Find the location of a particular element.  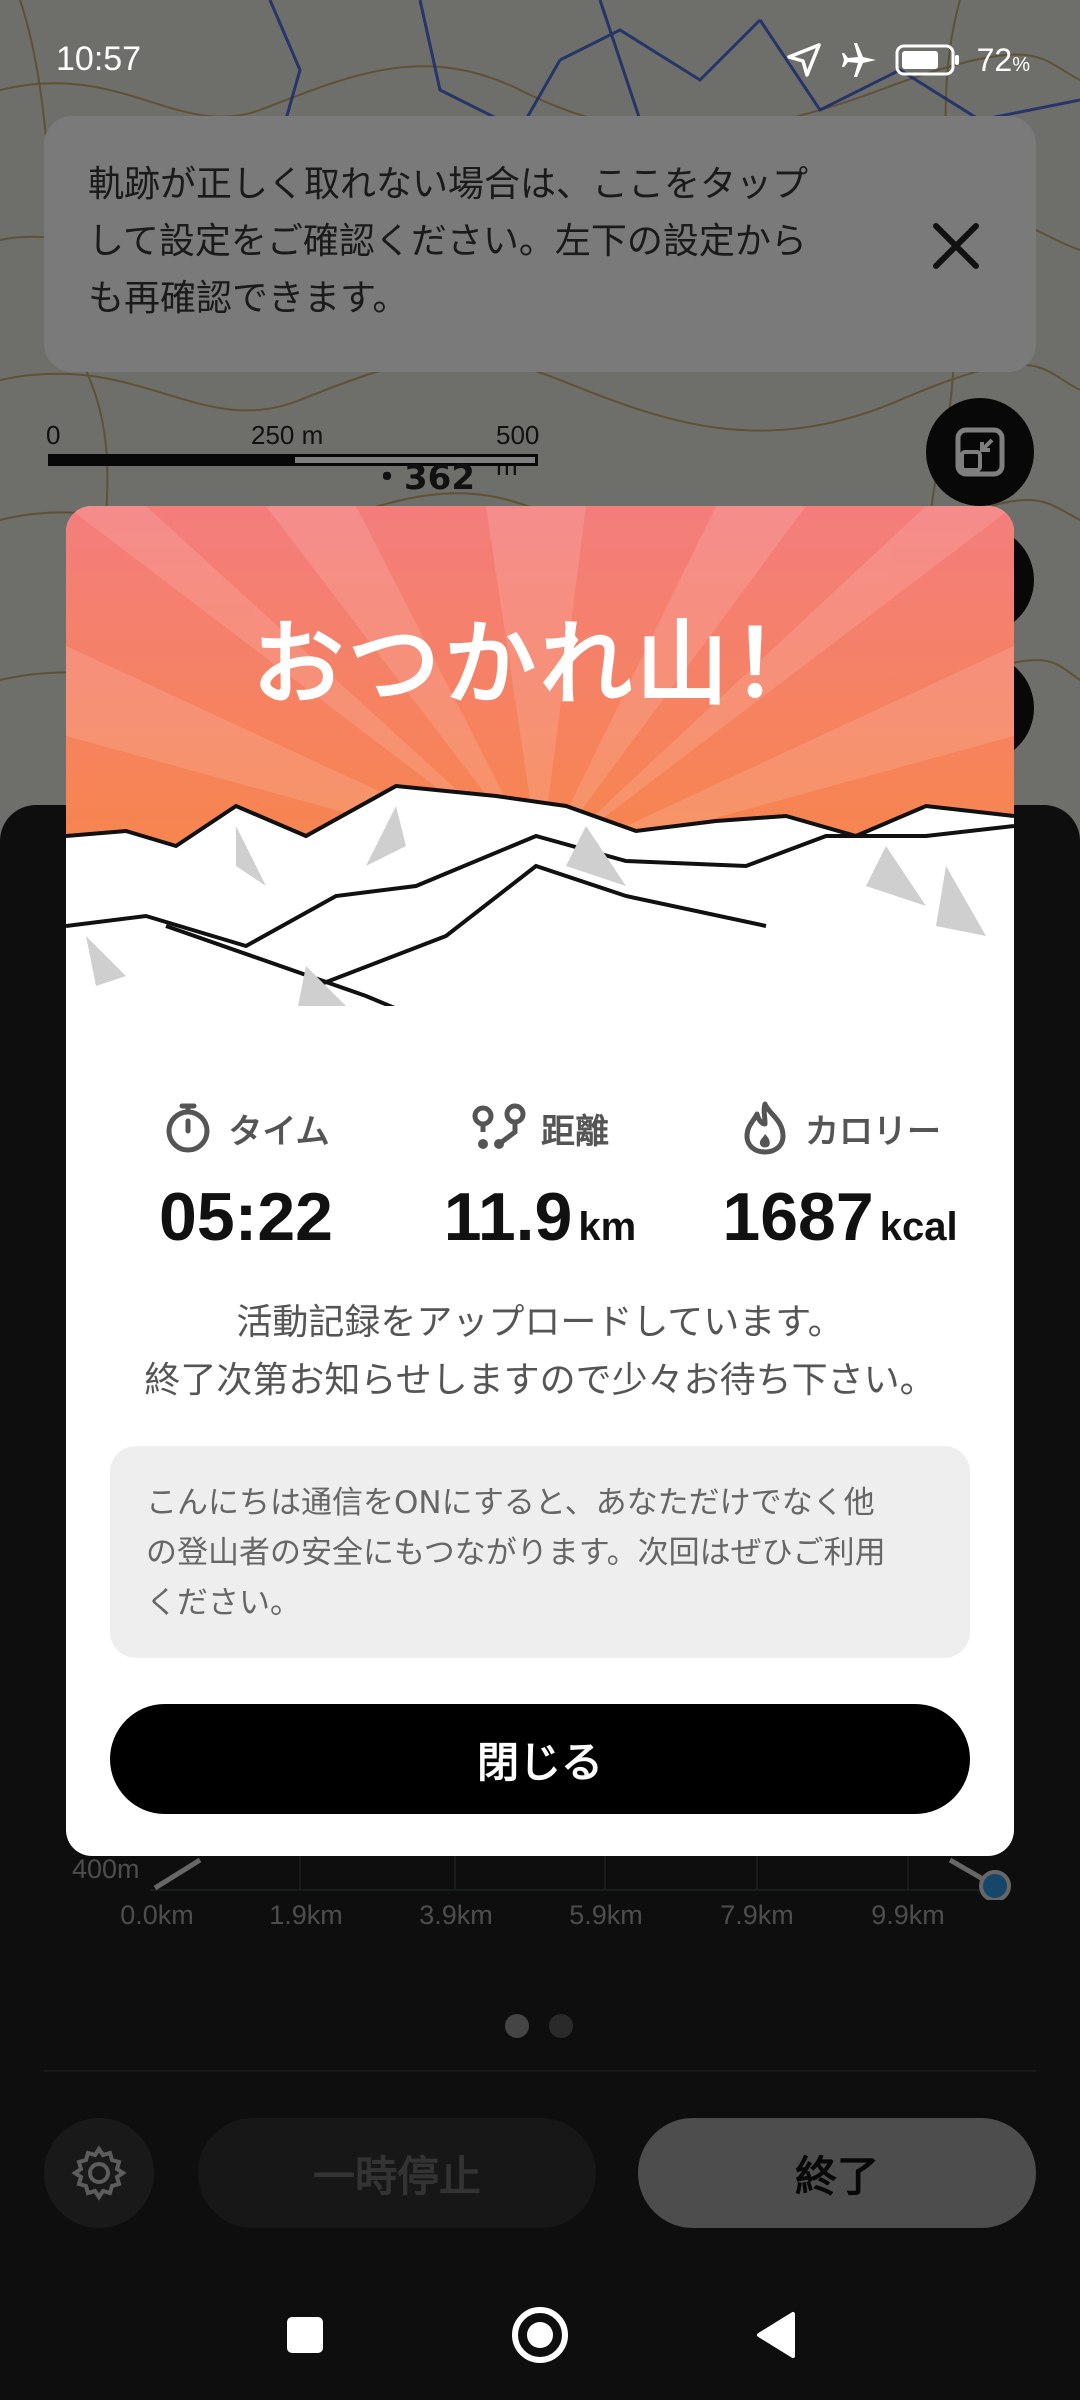

flame-icon is located at coordinates (765, 1128).